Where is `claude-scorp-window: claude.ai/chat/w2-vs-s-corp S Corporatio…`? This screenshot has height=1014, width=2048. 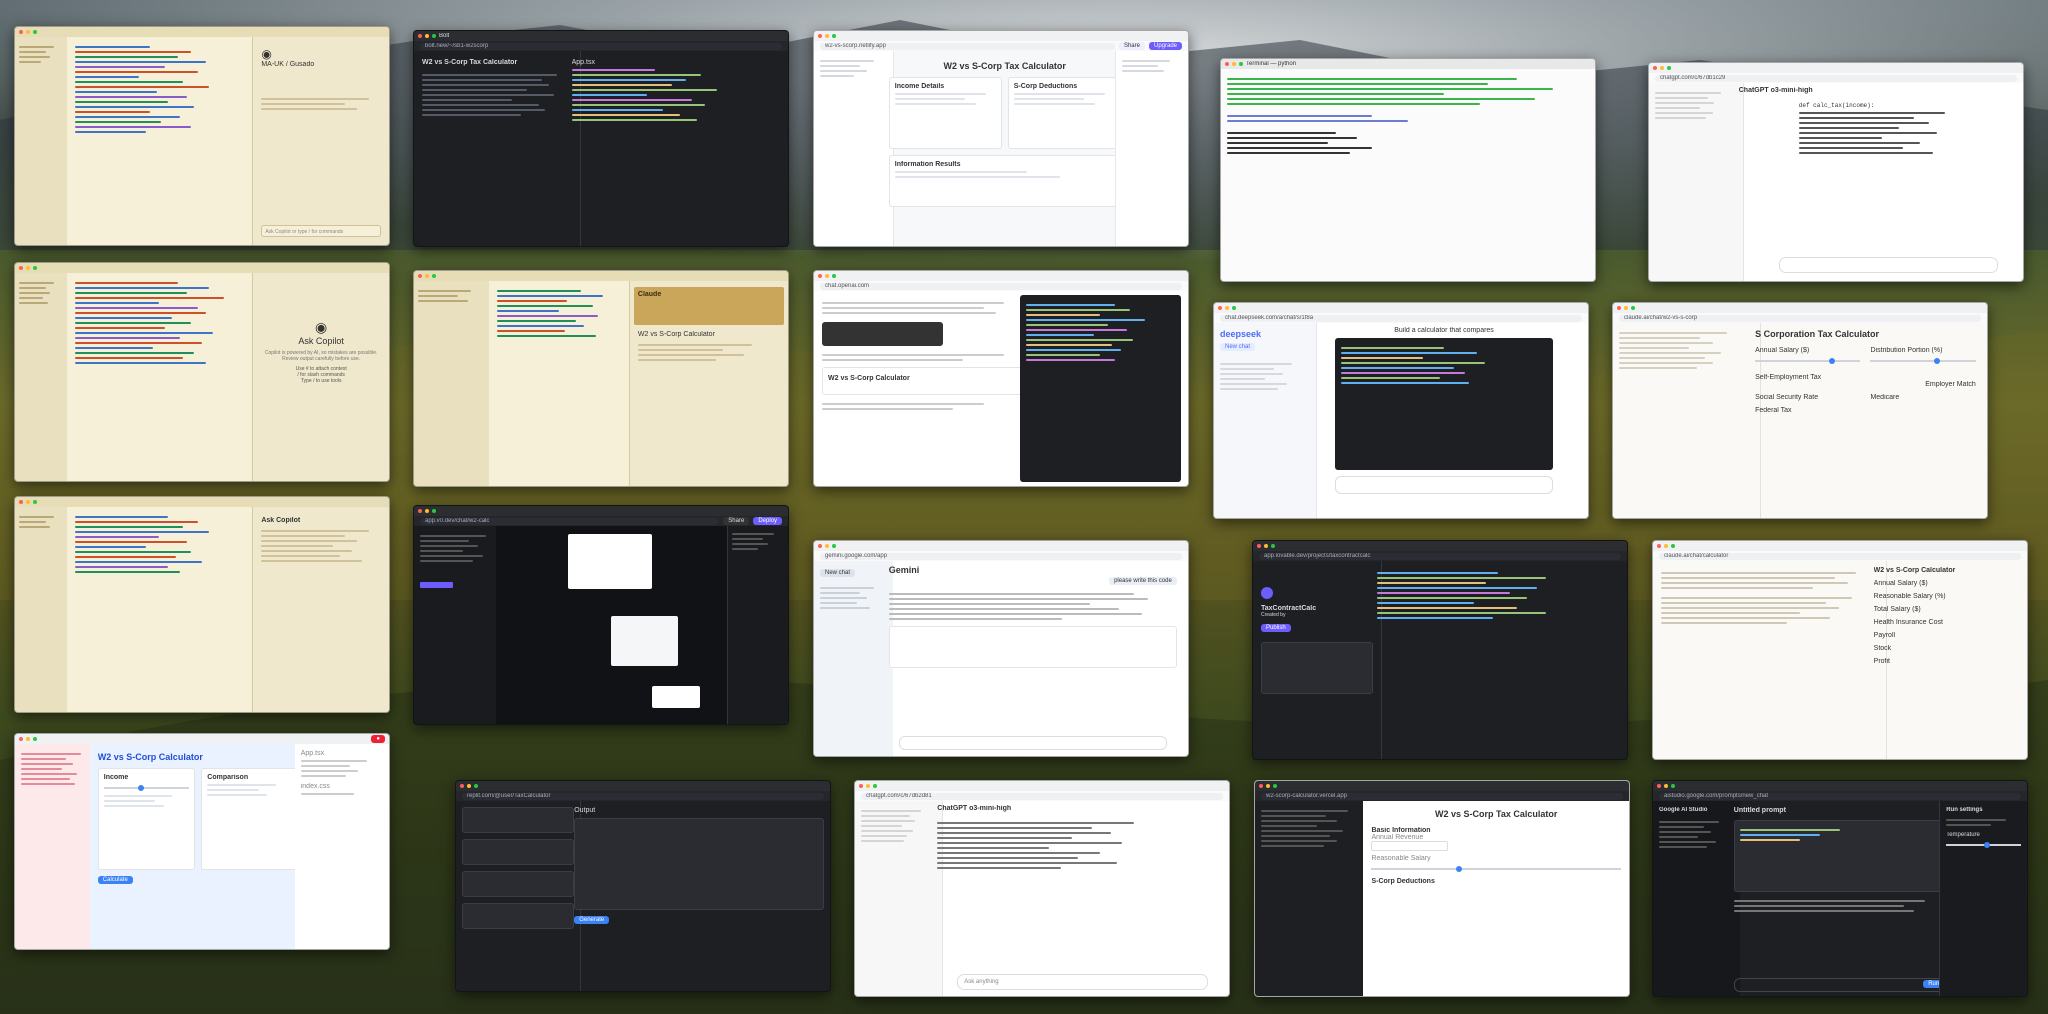 claude-scorp-window: claude.ai/chat/w2-vs-s-corp S Corporatio… is located at coordinates (1800, 410).